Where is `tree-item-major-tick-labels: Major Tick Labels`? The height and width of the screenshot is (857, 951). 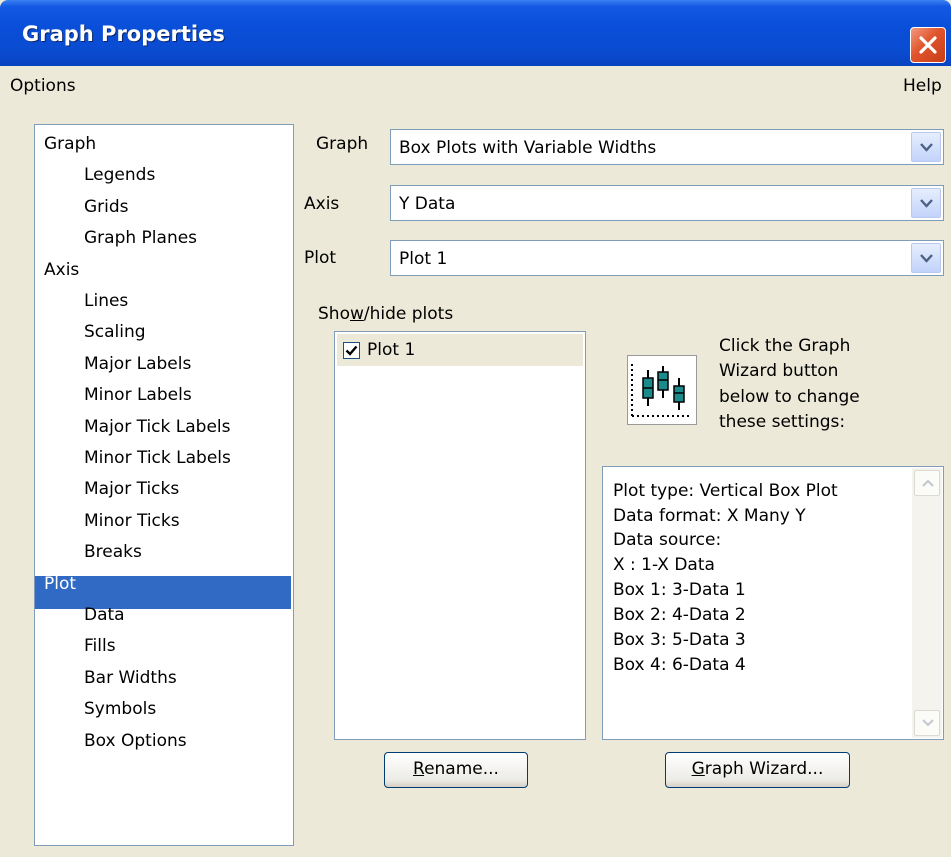
tree-item-major-tick-labels: Major Tick Labels is located at coordinates (157, 427).